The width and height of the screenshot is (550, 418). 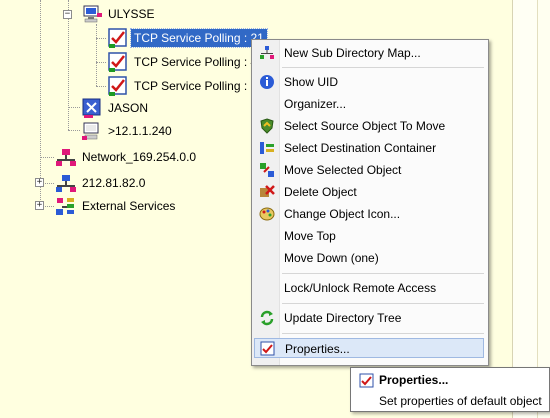 What do you see at coordinates (267, 148) in the screenshot?
I see `container-icon` at bounding box center [267, 148].